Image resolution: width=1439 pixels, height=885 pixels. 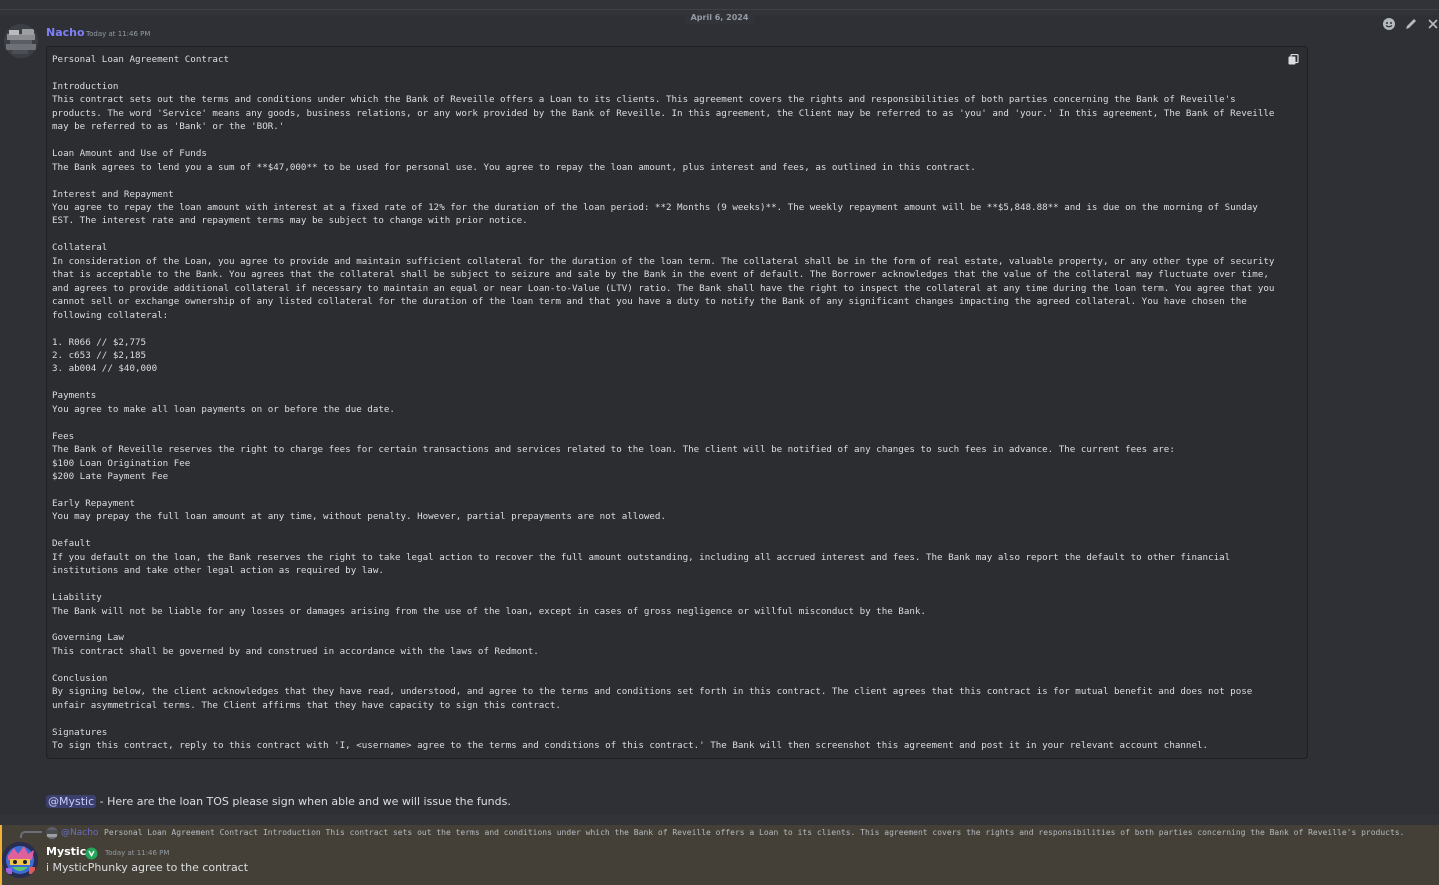 What do you see at coordinates (147, 867) in the screenshot?
I see `message-text: i MysticPhunky agree to the contract` at bounding box center [147, 867].